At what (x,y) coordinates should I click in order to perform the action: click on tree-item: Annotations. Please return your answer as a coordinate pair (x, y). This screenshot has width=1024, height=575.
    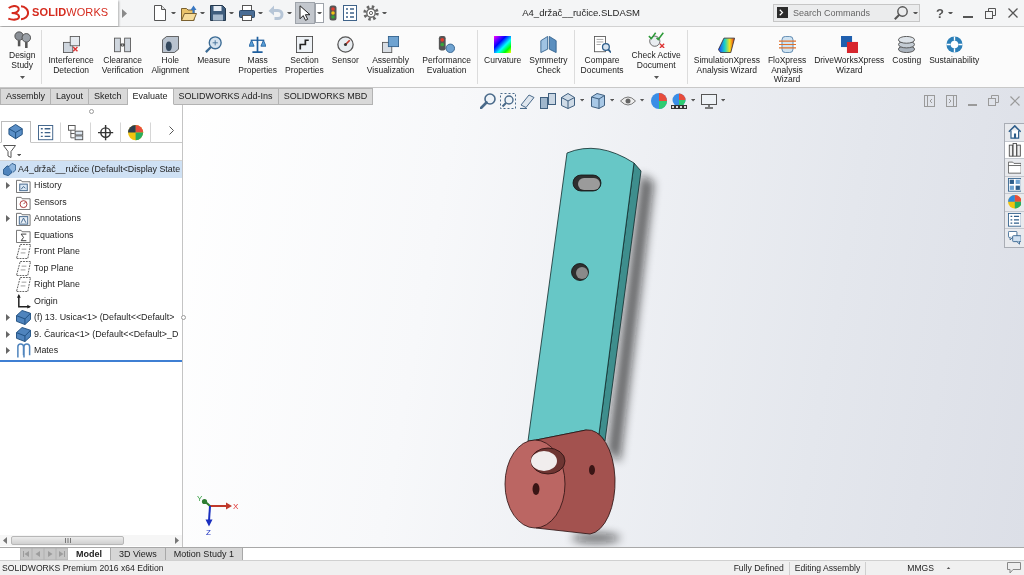
    Looking at the image, I should click on (91, 218).